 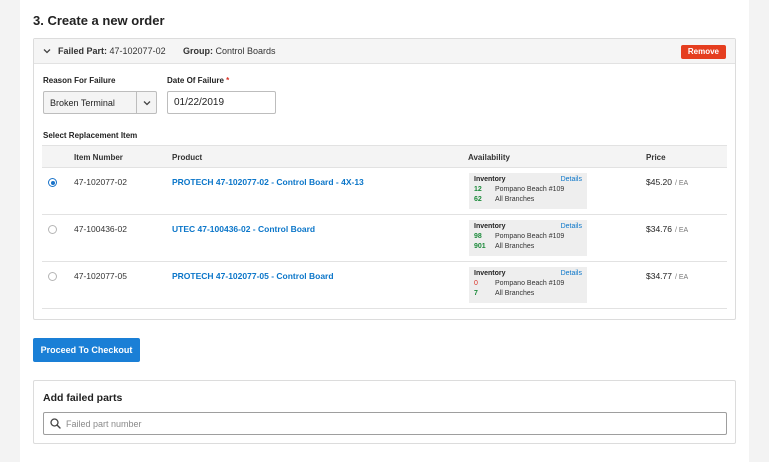 I want to click on product-link: UTEC 47-100436-02 - Control Board, so click(x=243, y=229).